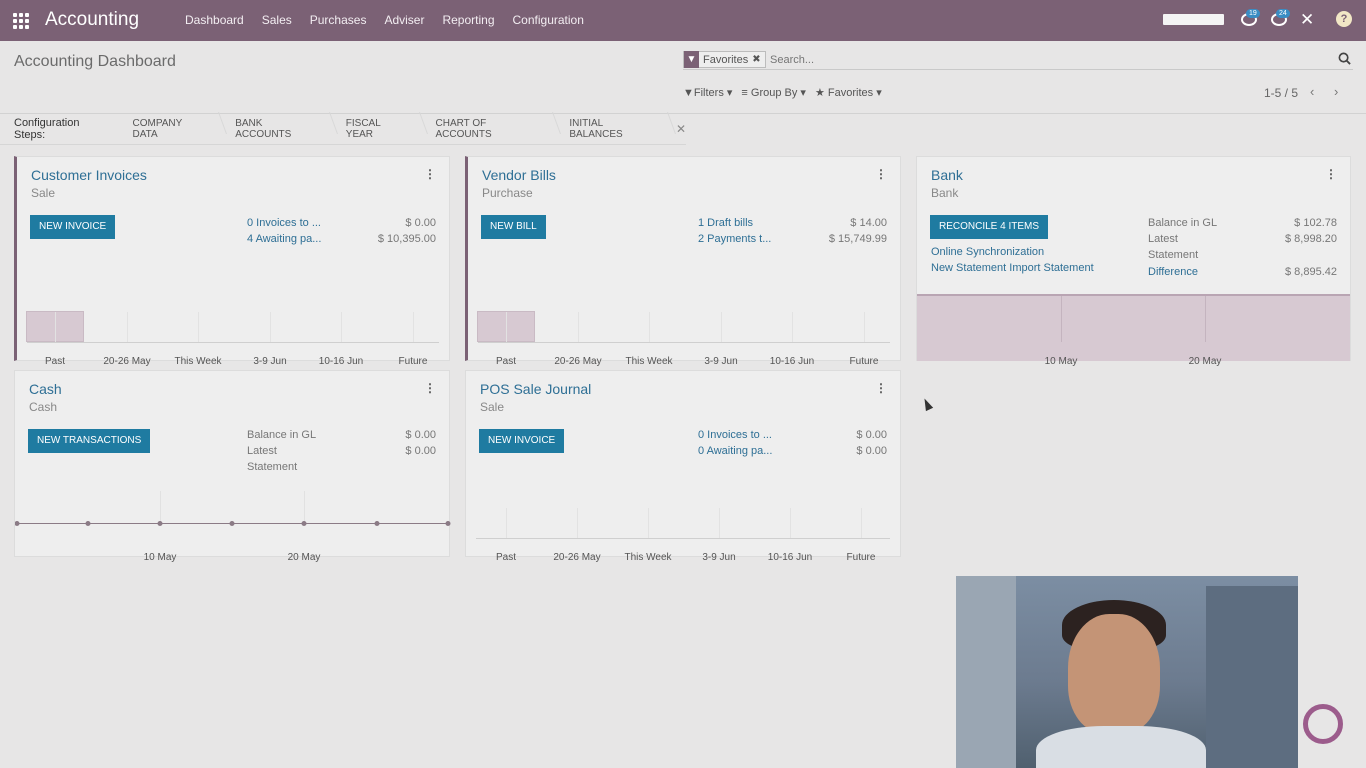 The width and height of the screenshot is (1366, 768). Describe the element at coordinates (1323, 724) in the screenshot. I see `record-ring-icon` at that location.